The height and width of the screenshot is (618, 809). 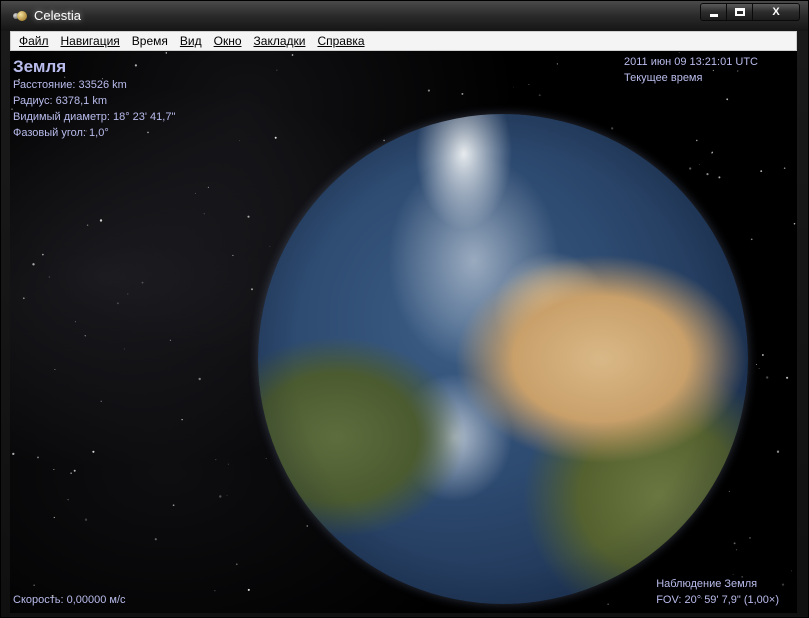 I want to click on close-icon: X, so click(x=776, y=12).